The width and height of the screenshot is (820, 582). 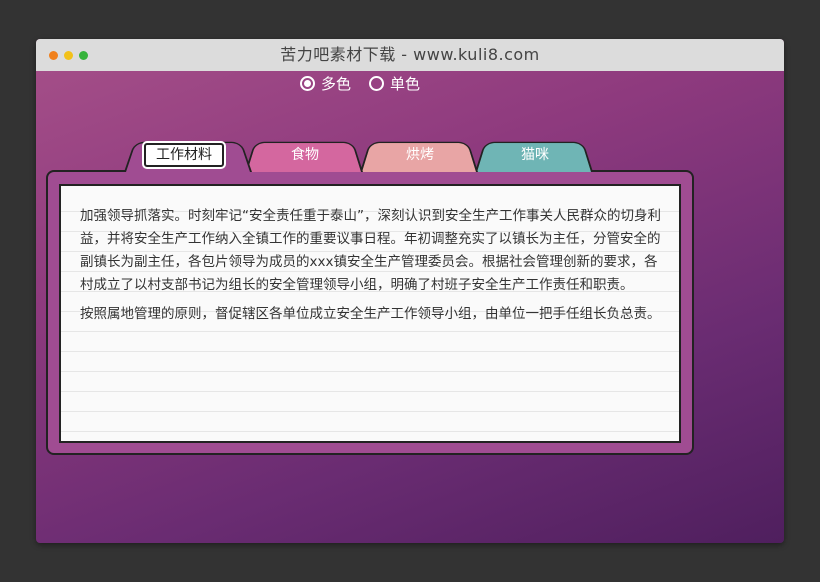 I want to click on tab-work-materials: 工作材料, so click(x=184, y=155).